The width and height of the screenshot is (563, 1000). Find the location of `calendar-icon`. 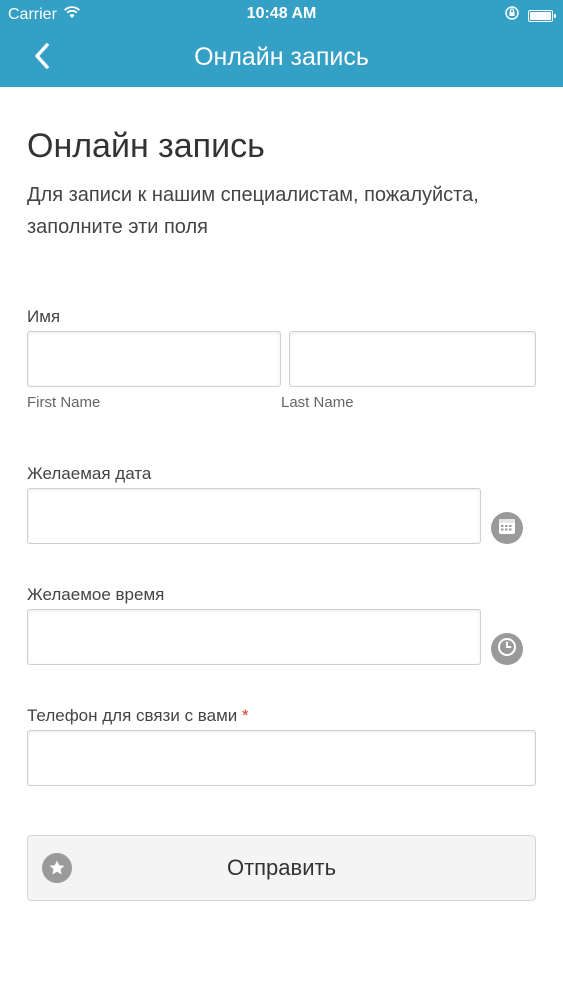

calendar-icon is located at coordinates (507, 528).